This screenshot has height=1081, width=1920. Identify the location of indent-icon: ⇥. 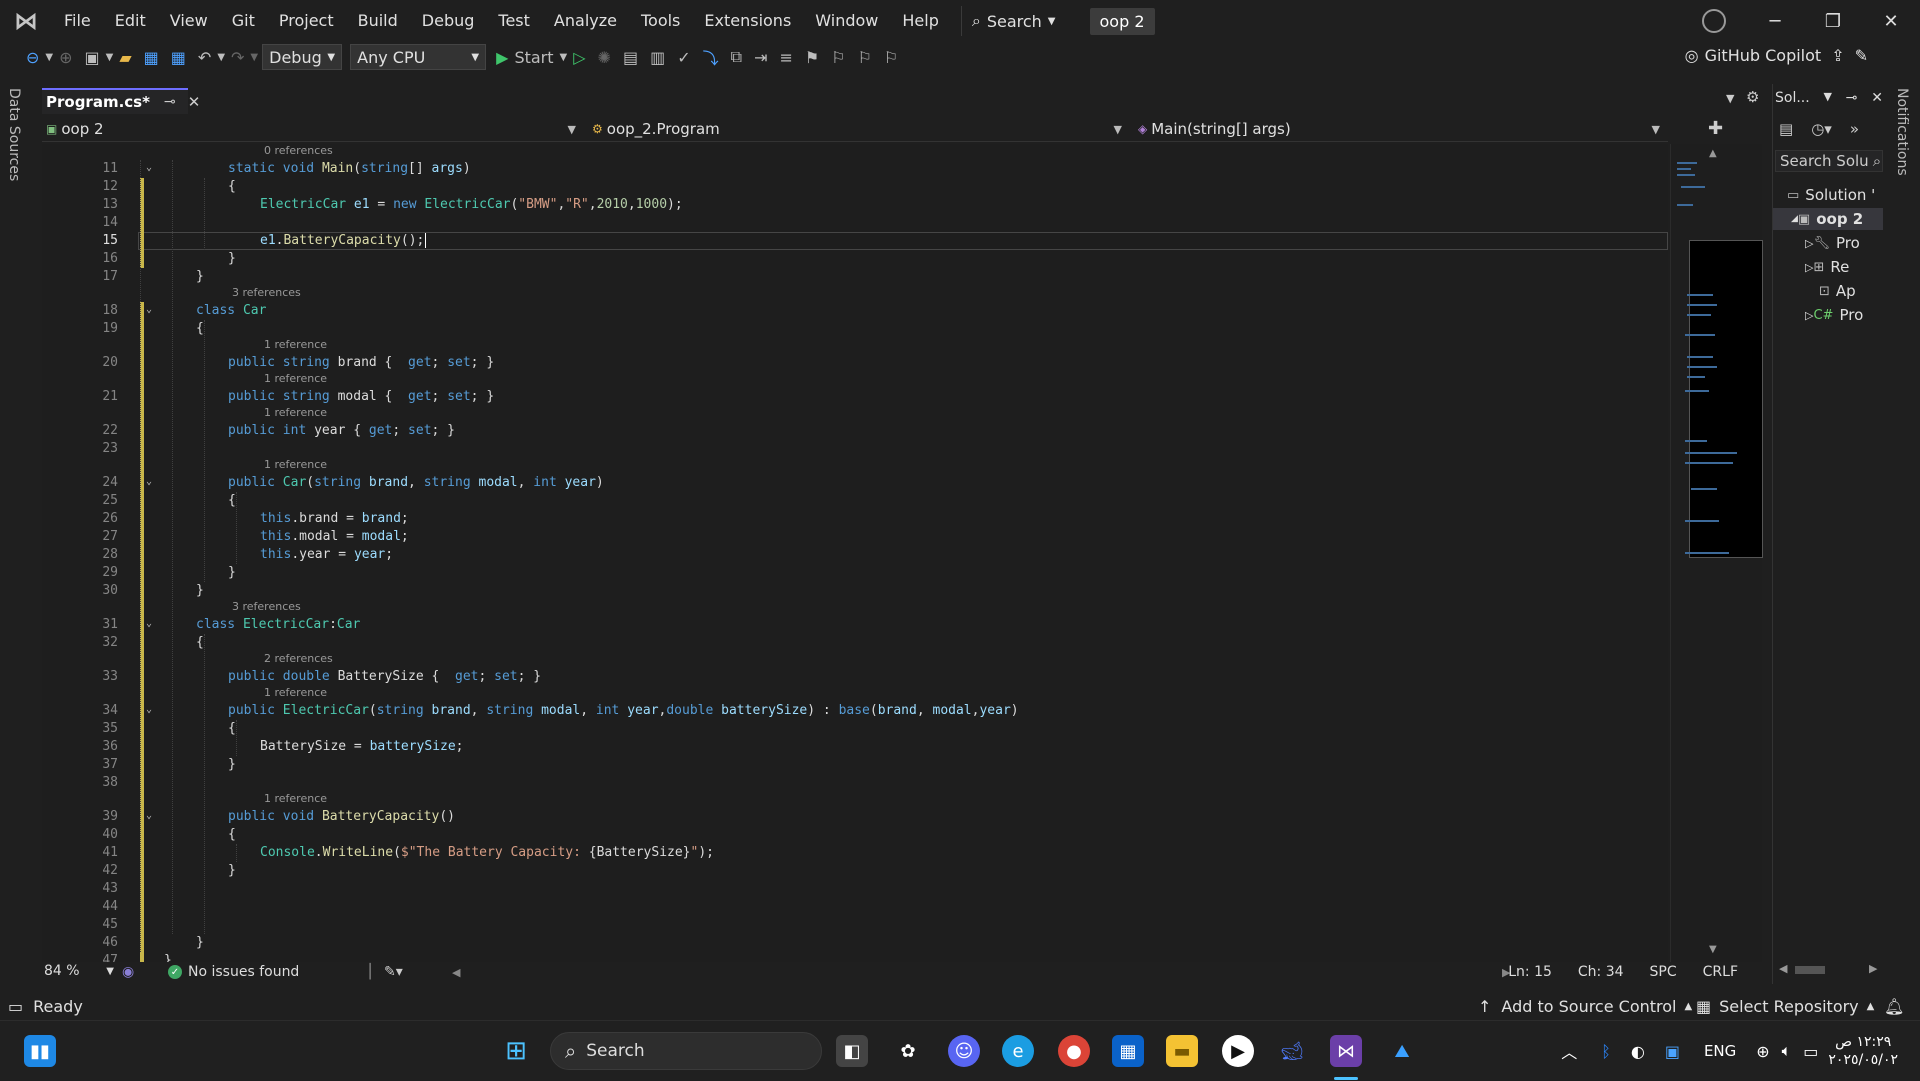
(760, 57).